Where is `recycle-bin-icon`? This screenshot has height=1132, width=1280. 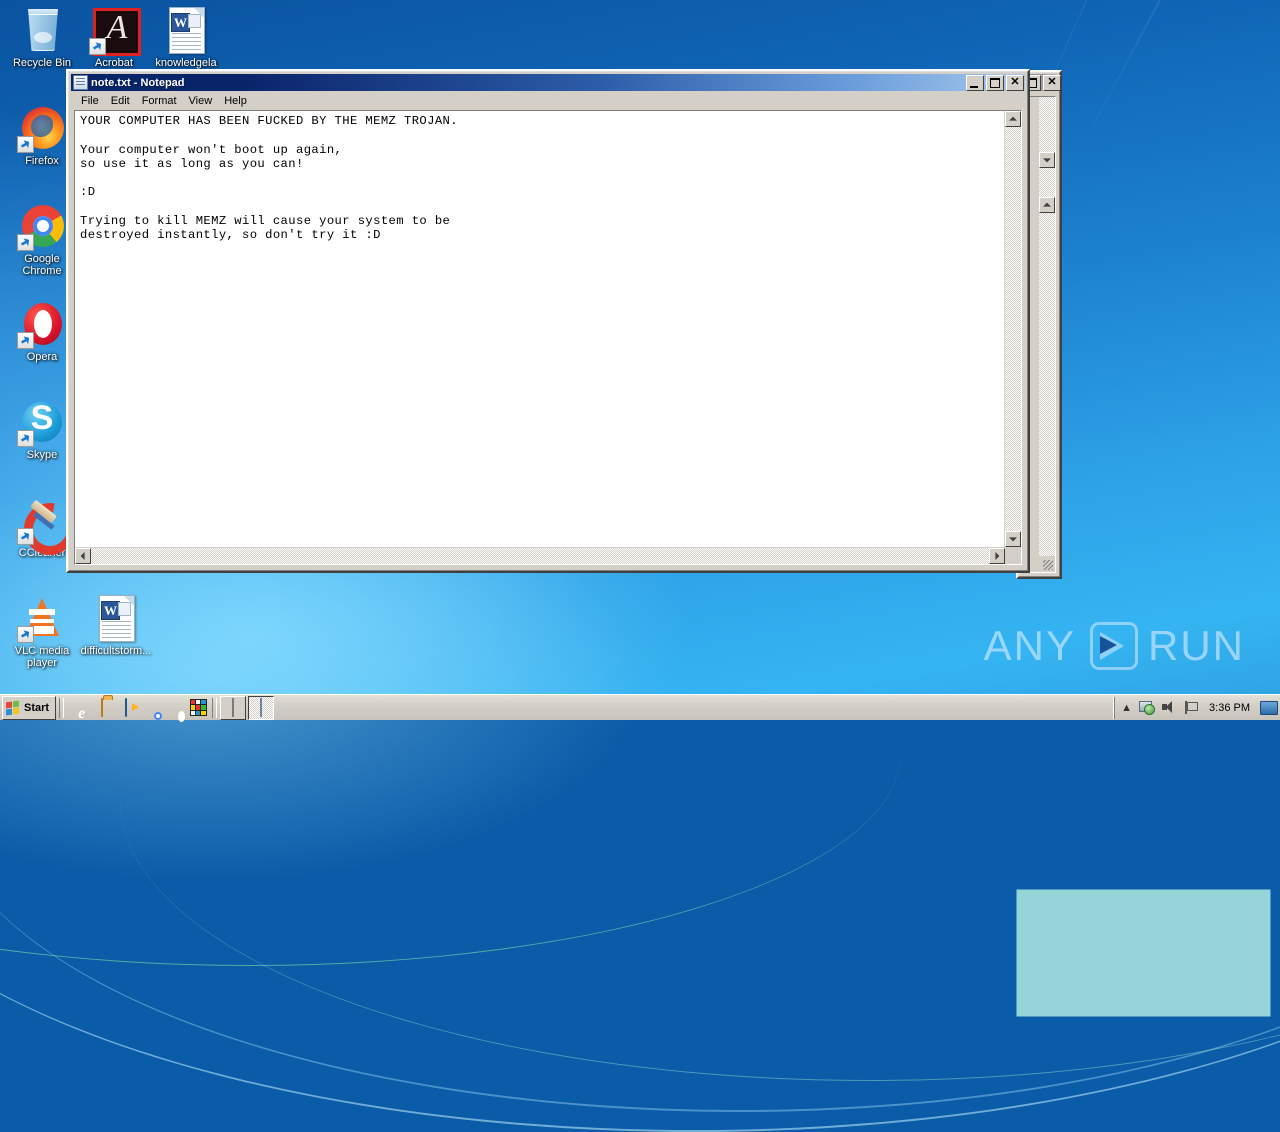
recycle-bin-icon is located at coordinates (42, 30).